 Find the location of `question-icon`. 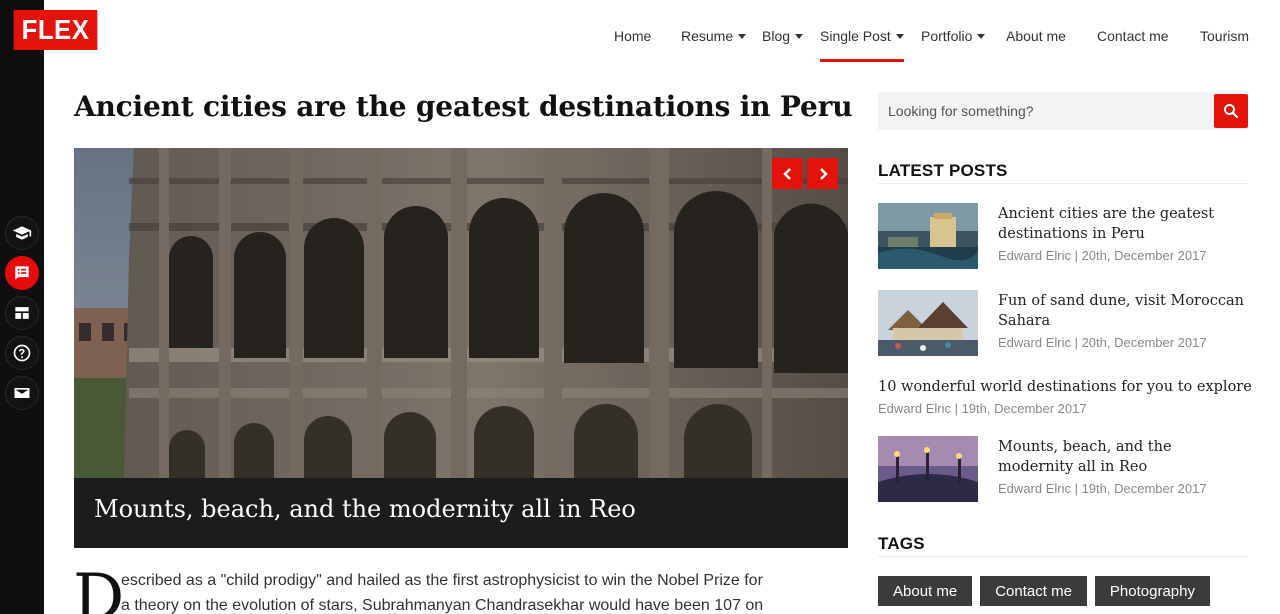

question-icon is located at coordinates (22, 353).